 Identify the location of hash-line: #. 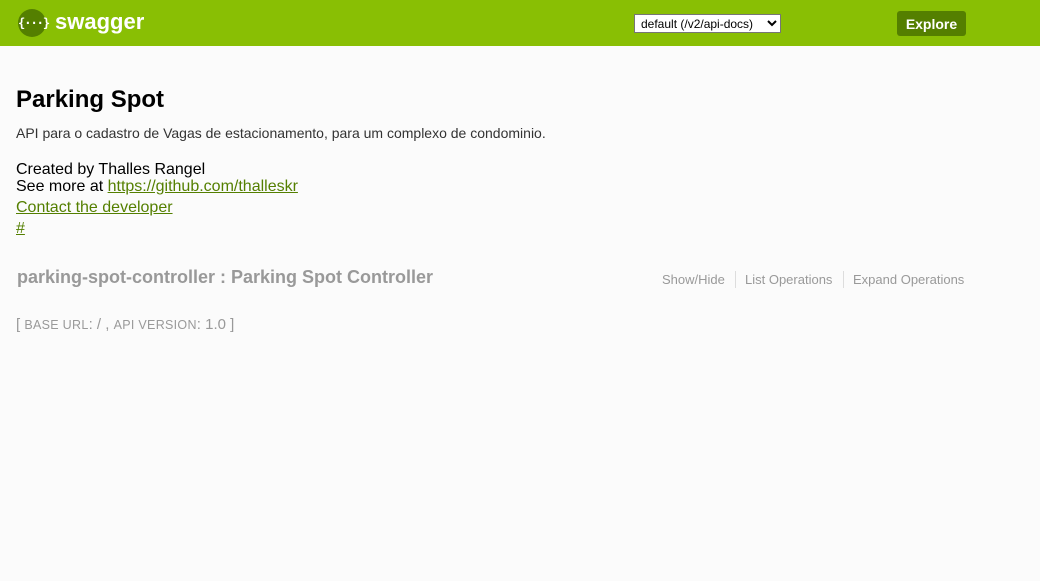
(20, 229).